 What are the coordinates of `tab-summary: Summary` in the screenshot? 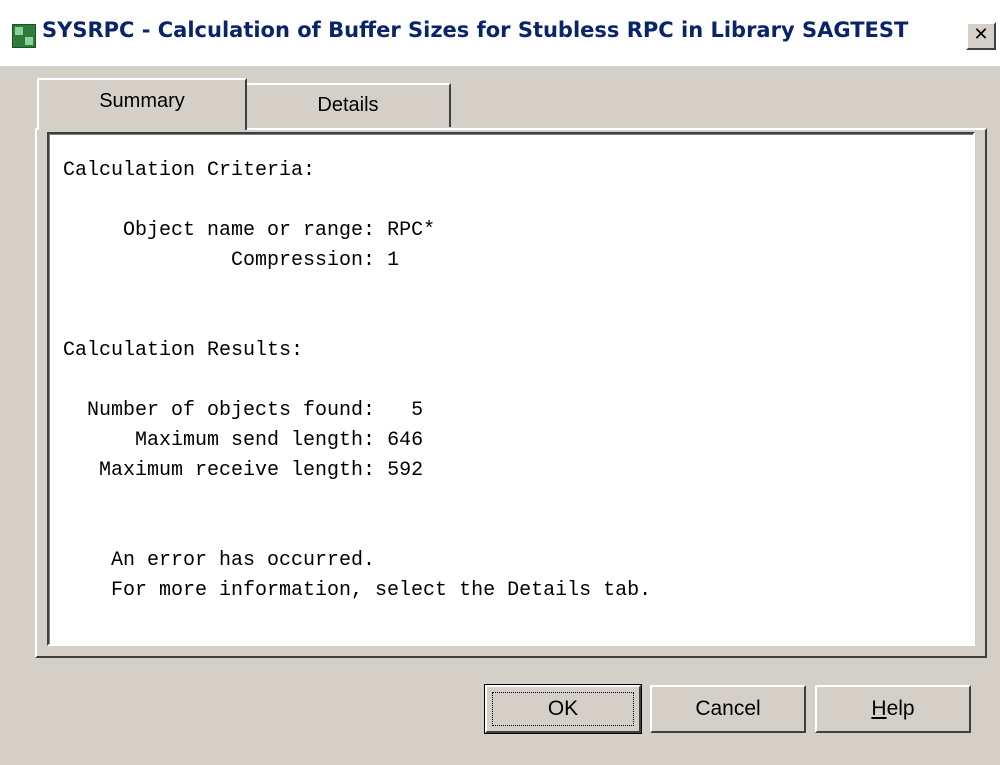 It's located at (142, 104).